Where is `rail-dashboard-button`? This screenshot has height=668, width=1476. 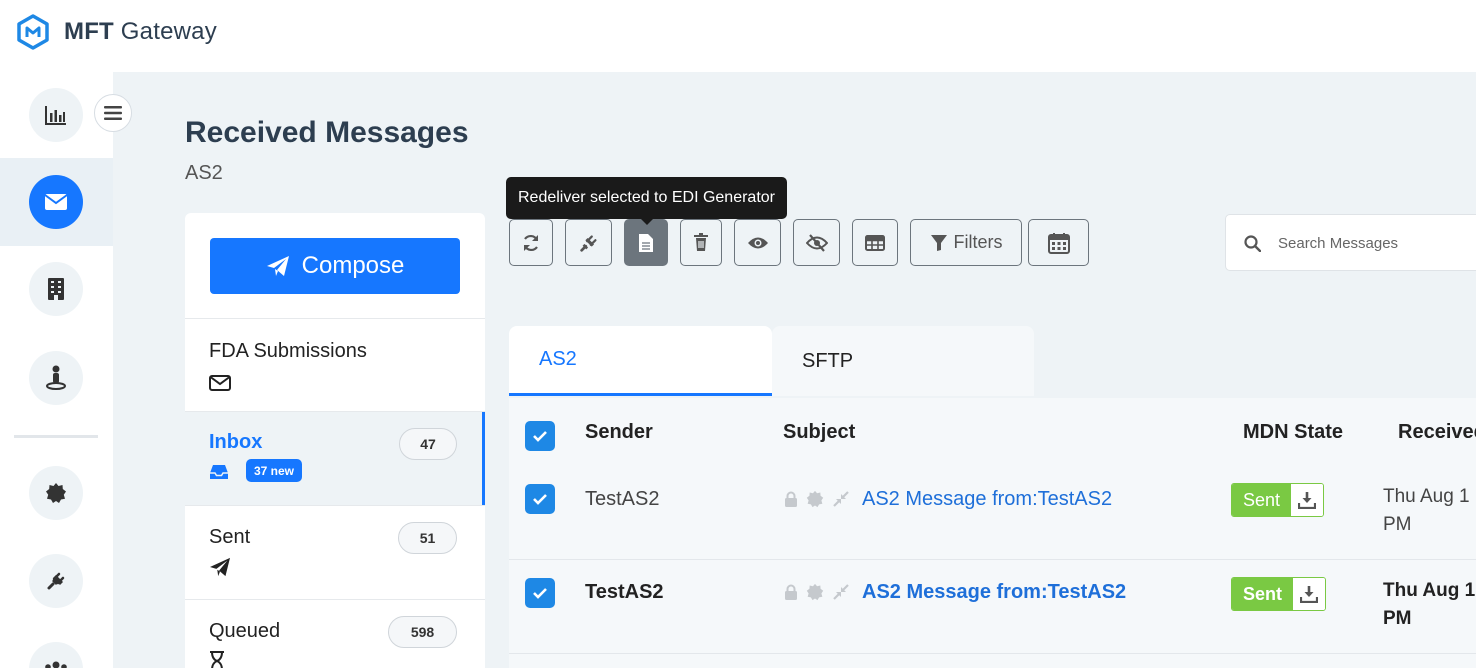 rail-dashboard-button is located at coordinates (56, 115).